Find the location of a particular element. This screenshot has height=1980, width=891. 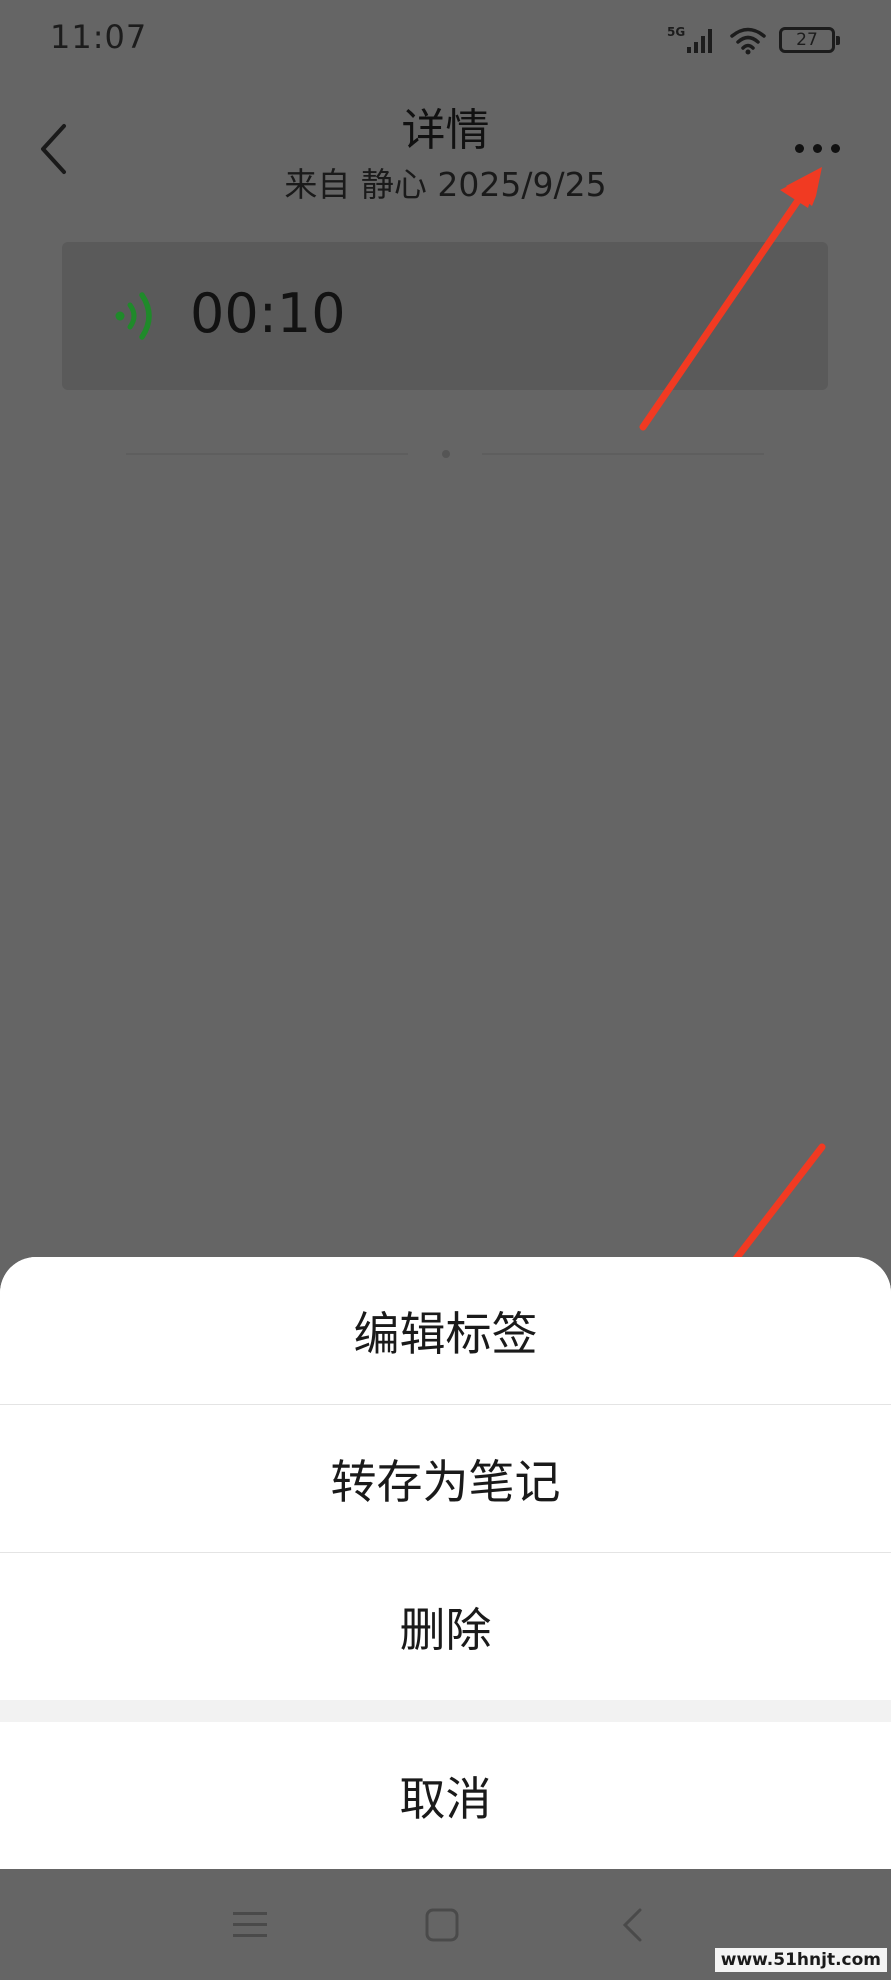

divider-line-left is located at coordinates (267, 454).